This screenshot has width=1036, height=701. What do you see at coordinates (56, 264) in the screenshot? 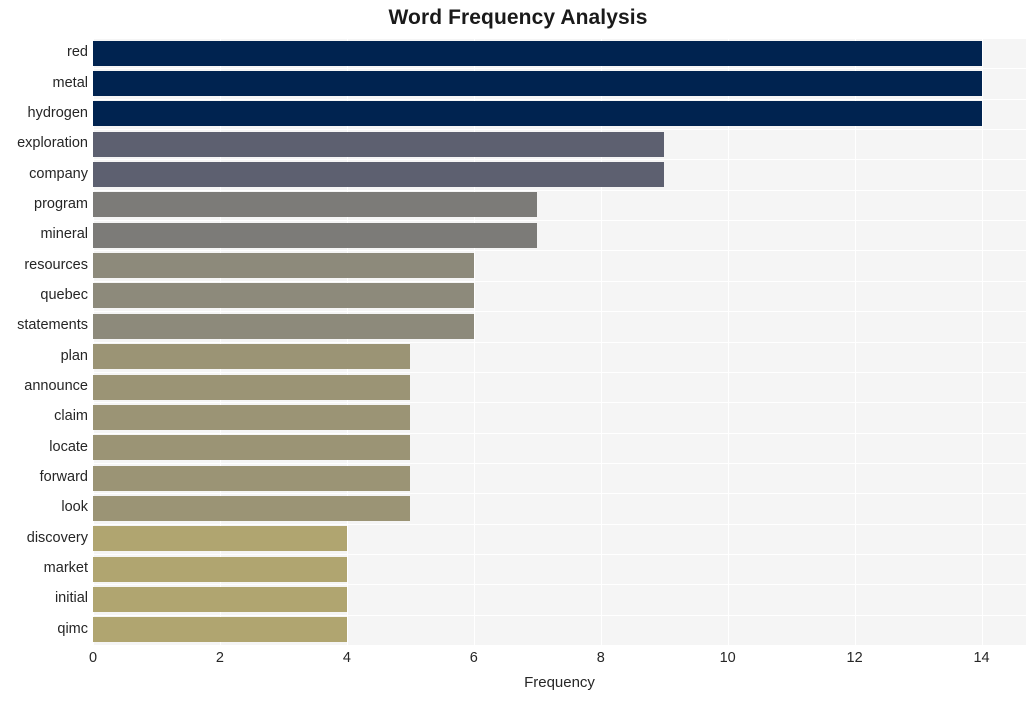
I see `y-axis-tick-label: resources` at bounding box center [56, 264].